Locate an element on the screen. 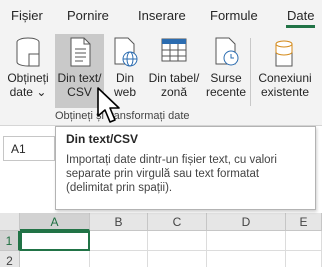 This screenshot has width=322, height=267. column-header: B is located at coordinates (119, 222).